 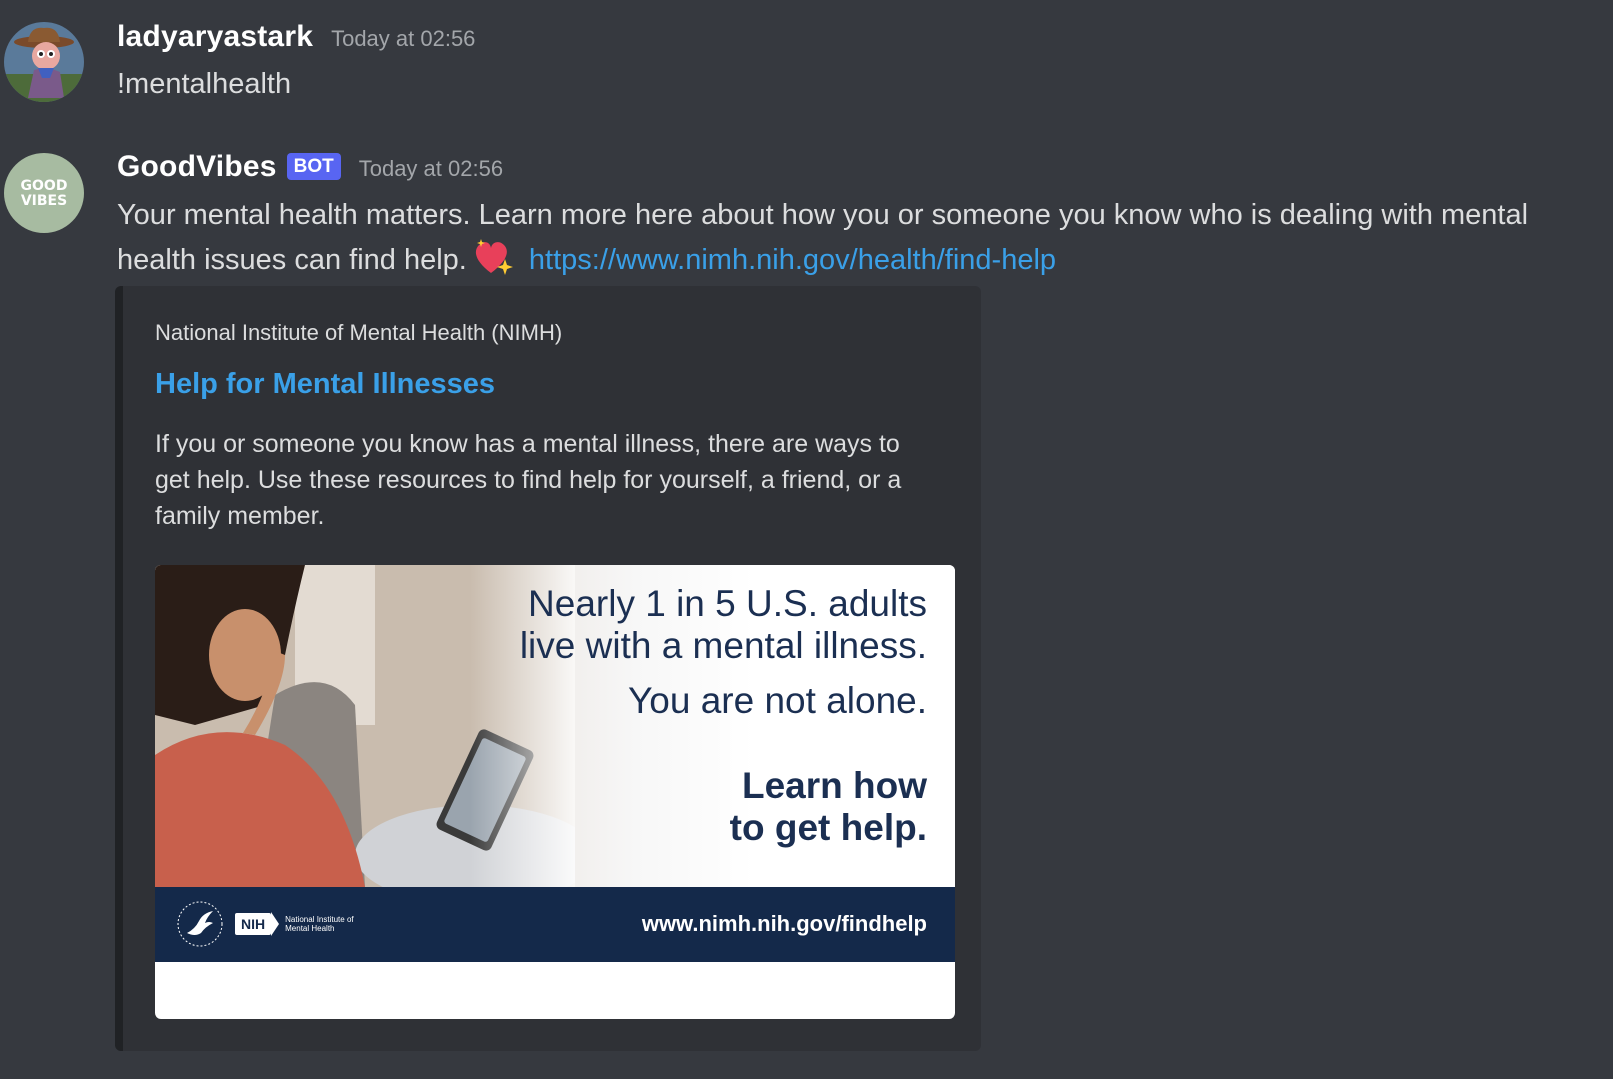 What do you see at coordinates (313, 166) in the screenshot?
I see `bot-tag: BOT` at bounding box center [313, 166].